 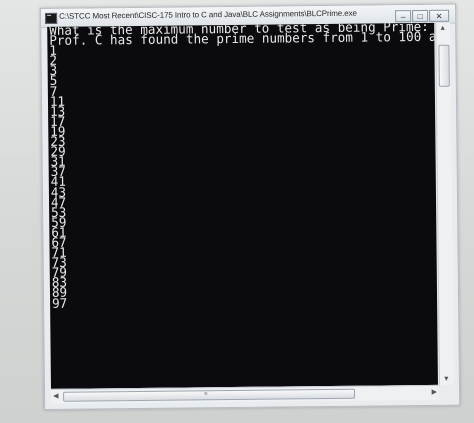 I want to click on console-app-icon, so click(x=51, y=18).